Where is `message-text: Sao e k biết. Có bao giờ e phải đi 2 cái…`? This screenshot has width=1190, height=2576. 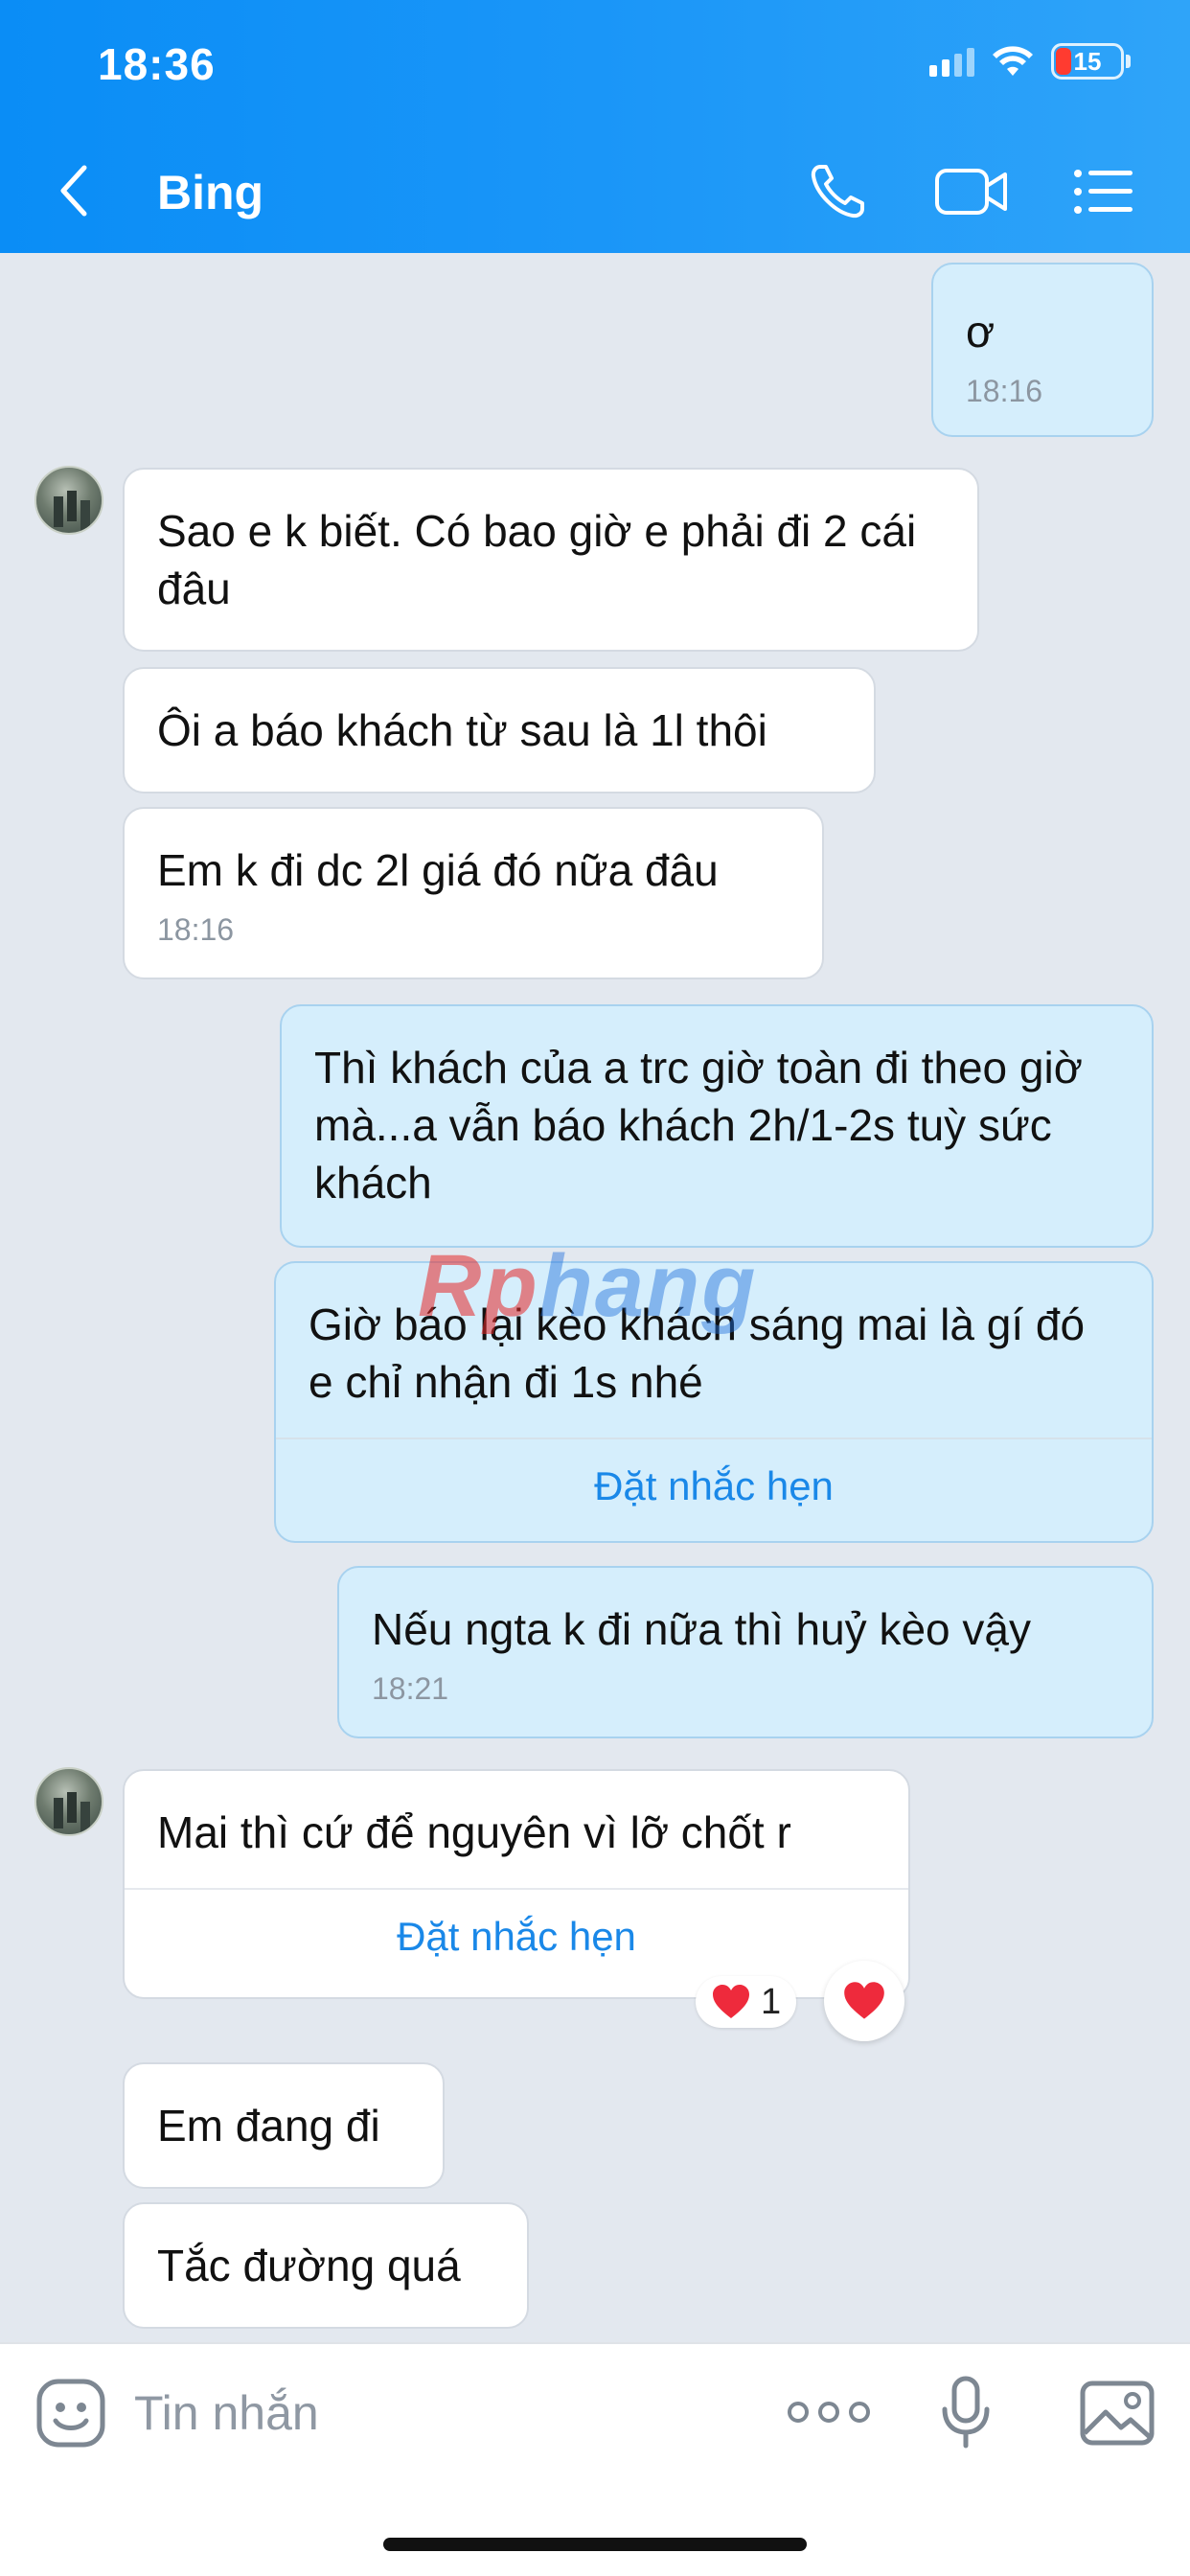
message-text: Sao e k biết. Có bao giờ e phải đi 2 cái… is located at coordinates (537, 559).